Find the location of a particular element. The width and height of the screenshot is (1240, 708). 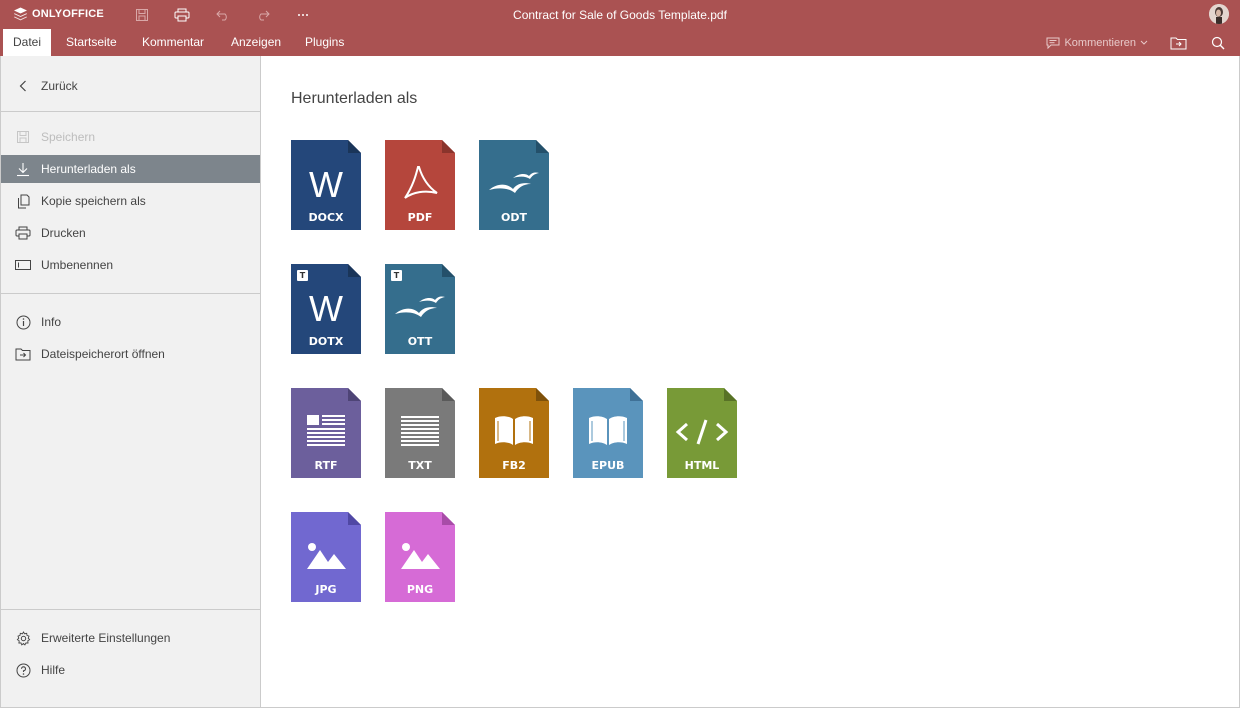

sidebar-item-advanced-settings: Erweiterte Einstellungen is located at coordinates (130, 638).